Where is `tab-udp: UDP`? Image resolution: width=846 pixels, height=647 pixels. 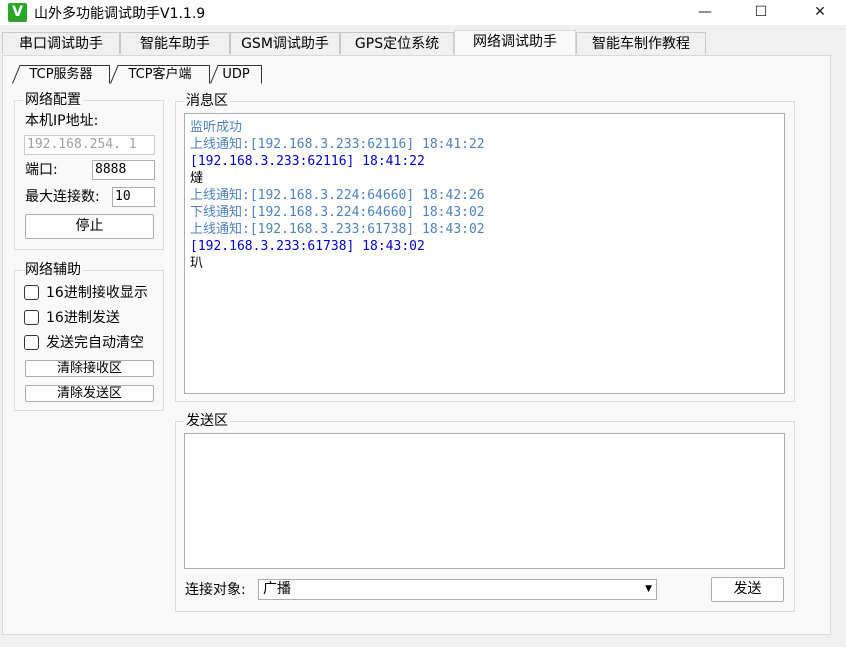 tab-udp: UDP is located at coordinates (236, 74).